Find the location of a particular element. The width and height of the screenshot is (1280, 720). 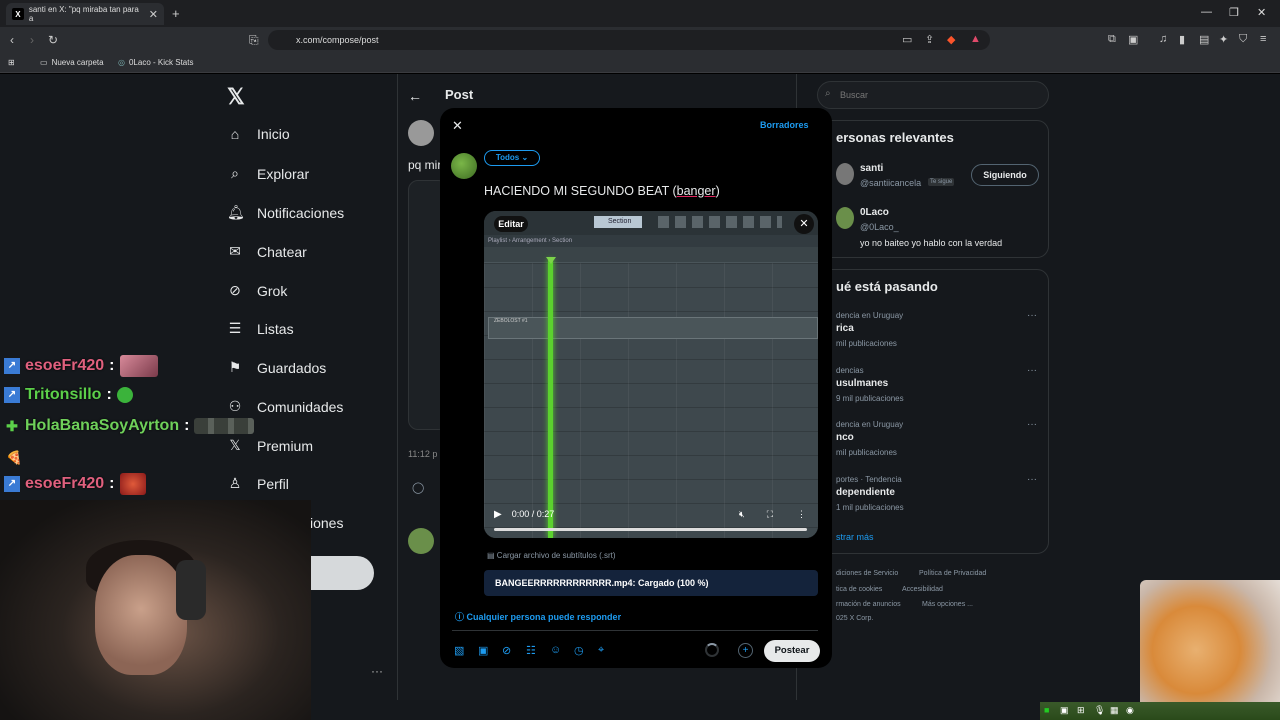

location-icon: ⌖ is located at coordinates (601, 650).